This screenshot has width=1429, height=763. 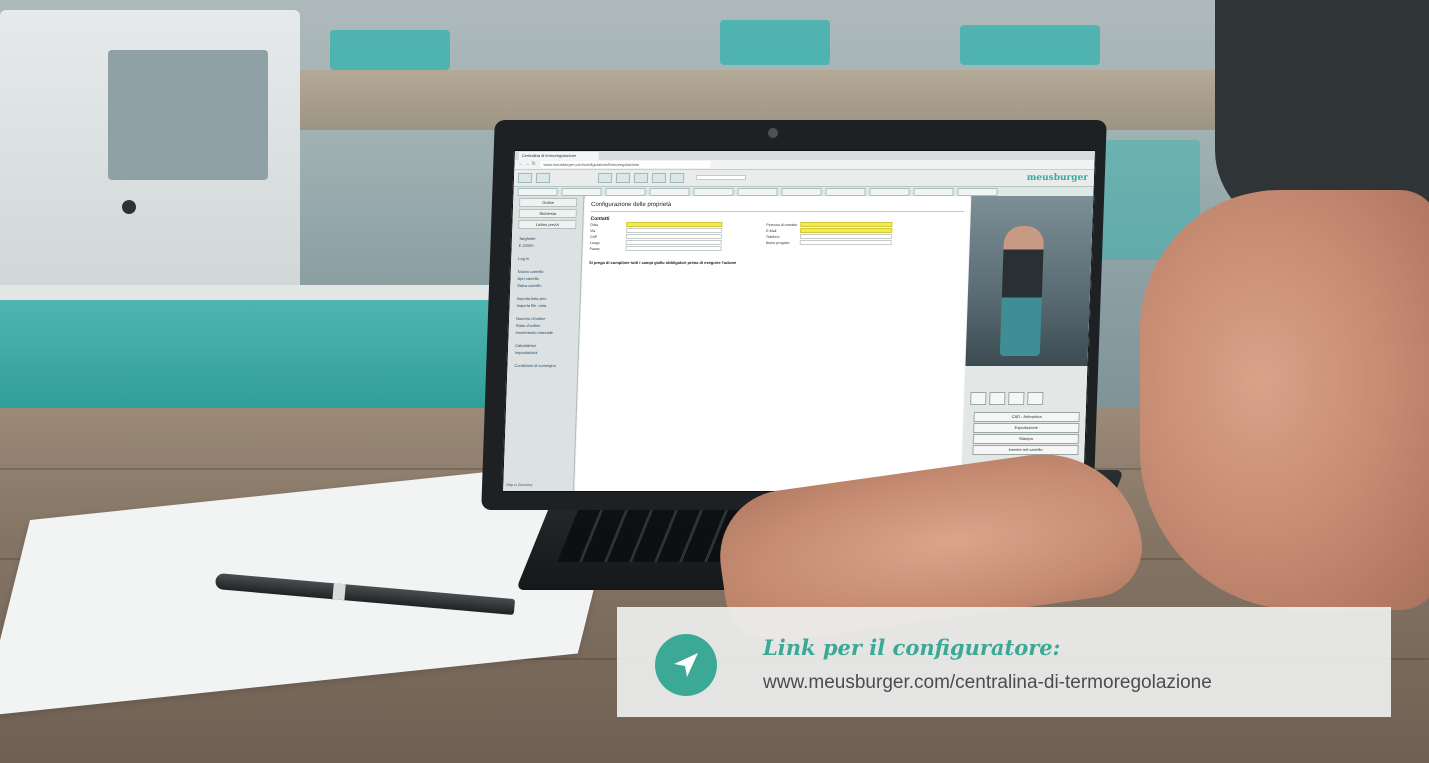 I want to click on controller-knob, so click(x=129, y=207).